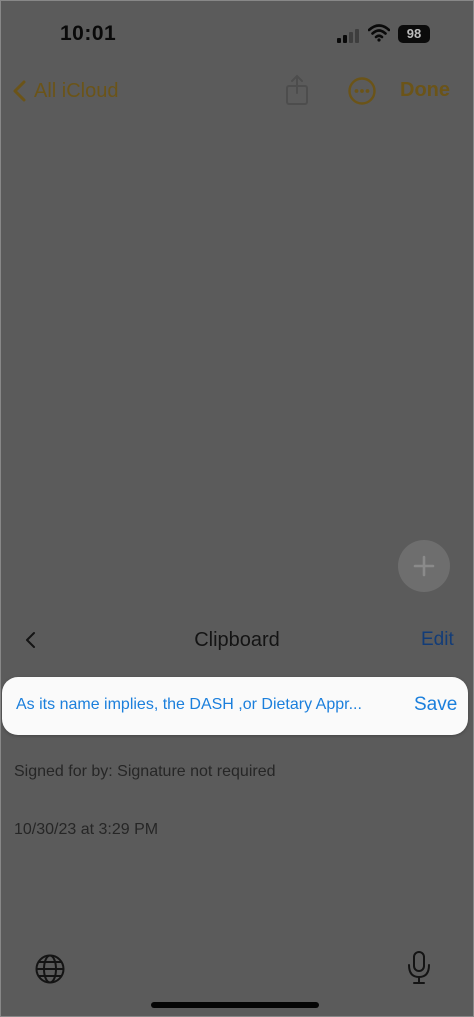 Image resolution: width=474 pixels, height=1017 pixels. What do you see at coordinates (76, 90) in the screenshot?
I see `back-button-label: All iCloud` at bounding box center [76, 90].